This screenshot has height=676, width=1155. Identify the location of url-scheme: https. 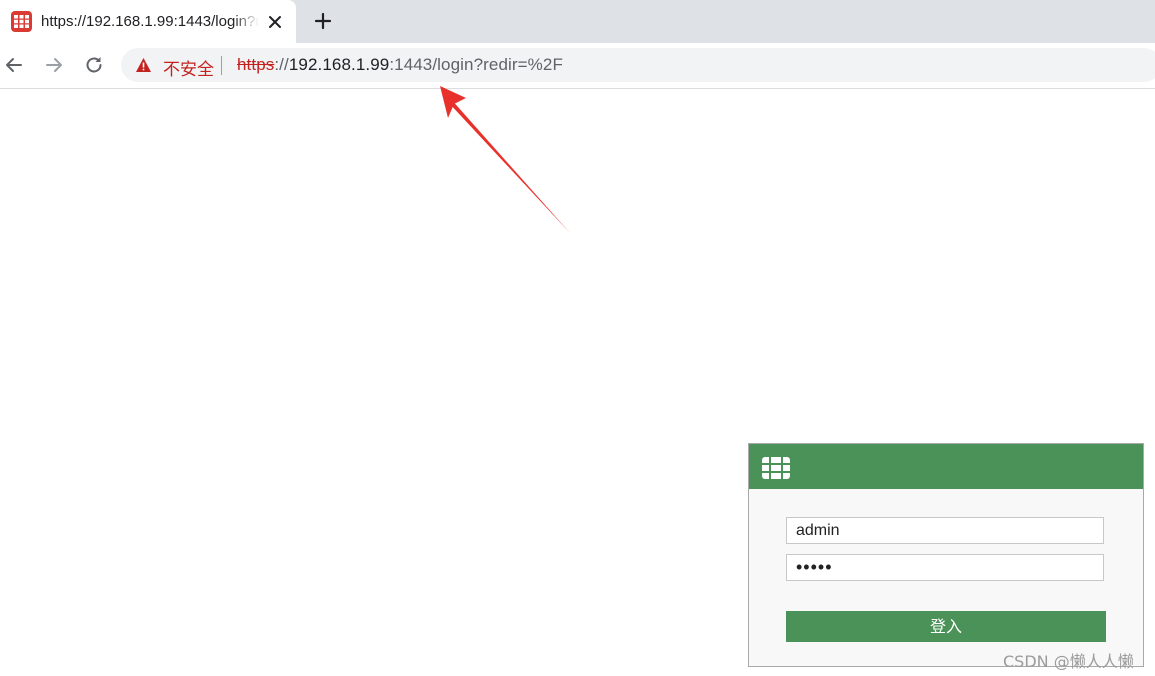
(256, 64).